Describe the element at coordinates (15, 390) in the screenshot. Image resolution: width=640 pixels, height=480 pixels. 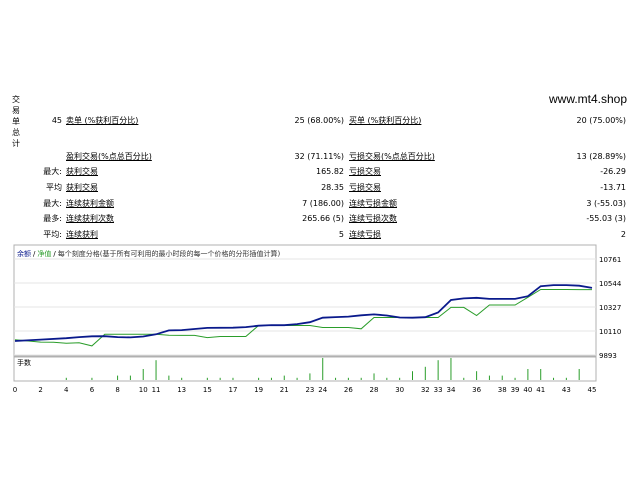
I see `x-tick-0: 0` at that location.